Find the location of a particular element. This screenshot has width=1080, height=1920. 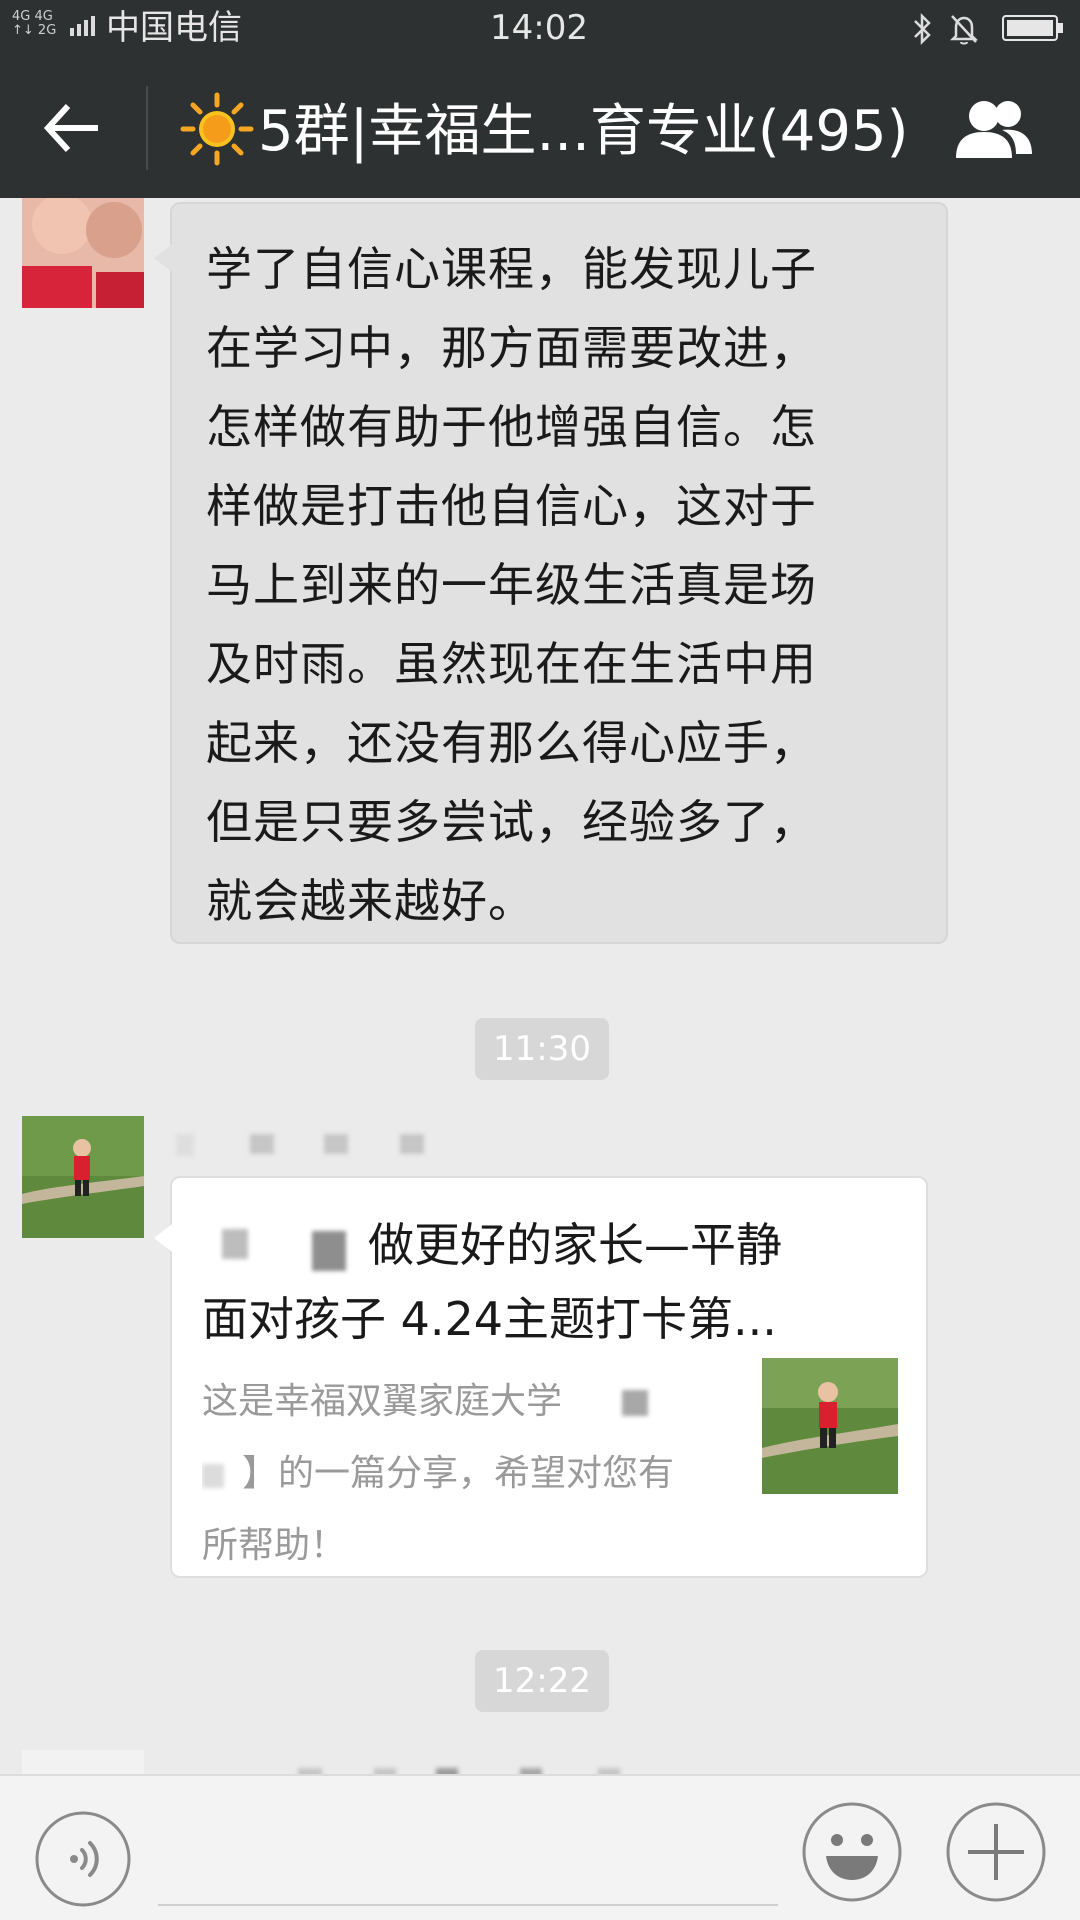

message-input-bar is located at coordinates (540, 1847).